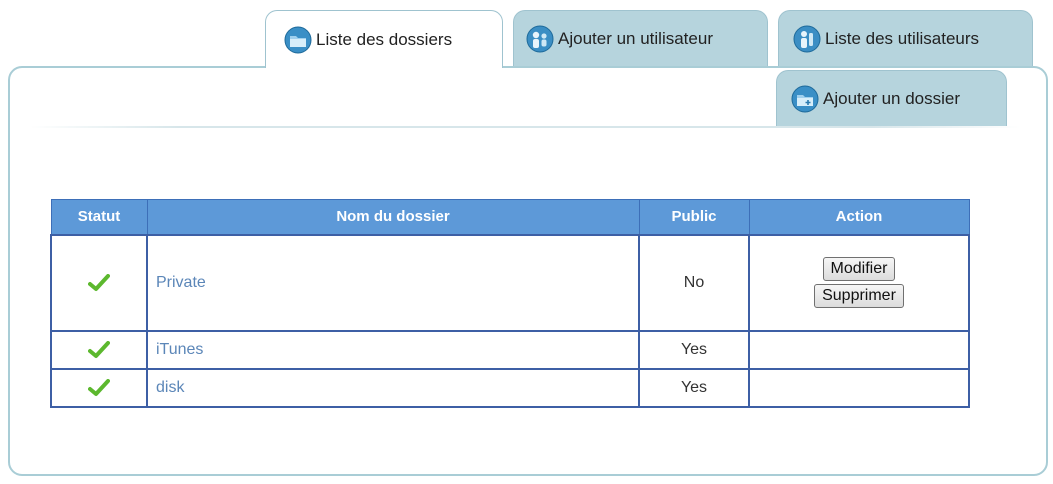 The width and height of the screenshot is (1053, 484). I want to click on tab-ajouter-dossier: Ajouter un dossier, so click(891, 98).